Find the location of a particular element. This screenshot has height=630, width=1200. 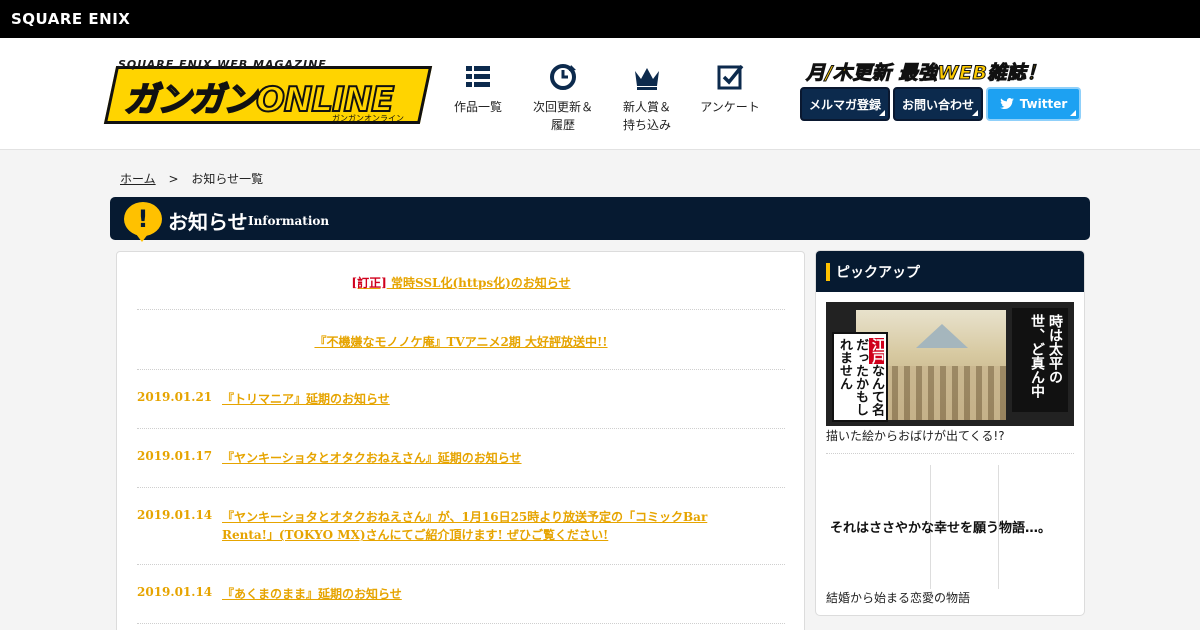

clock-icon is located at coordinates (563, 77).